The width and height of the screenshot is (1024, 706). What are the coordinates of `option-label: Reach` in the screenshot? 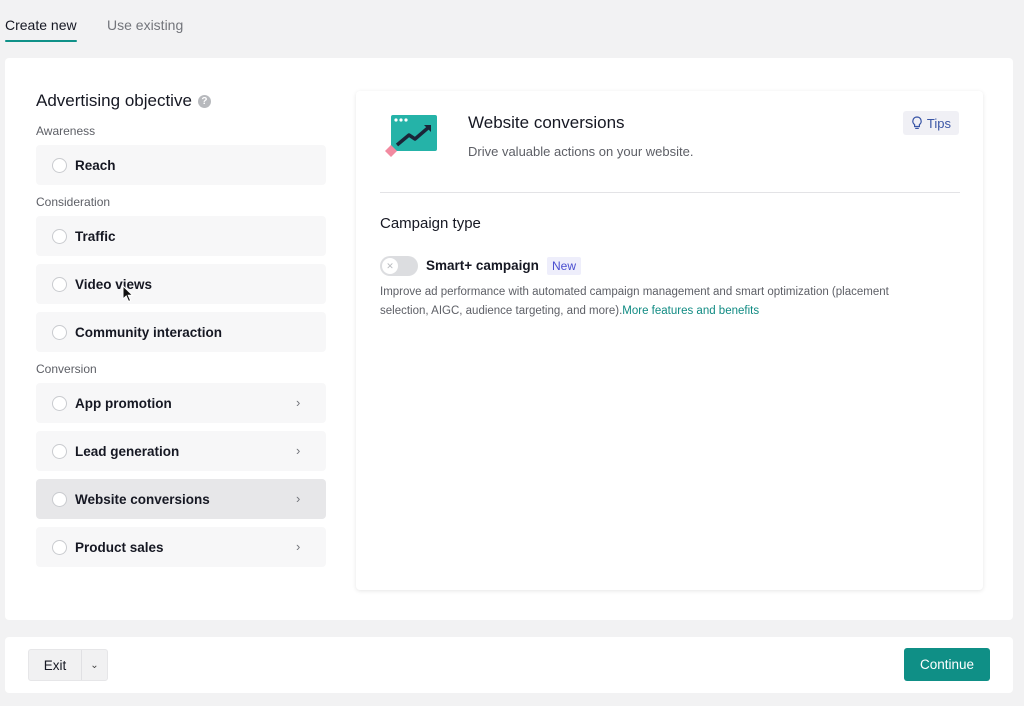 It's located at (95, 165).